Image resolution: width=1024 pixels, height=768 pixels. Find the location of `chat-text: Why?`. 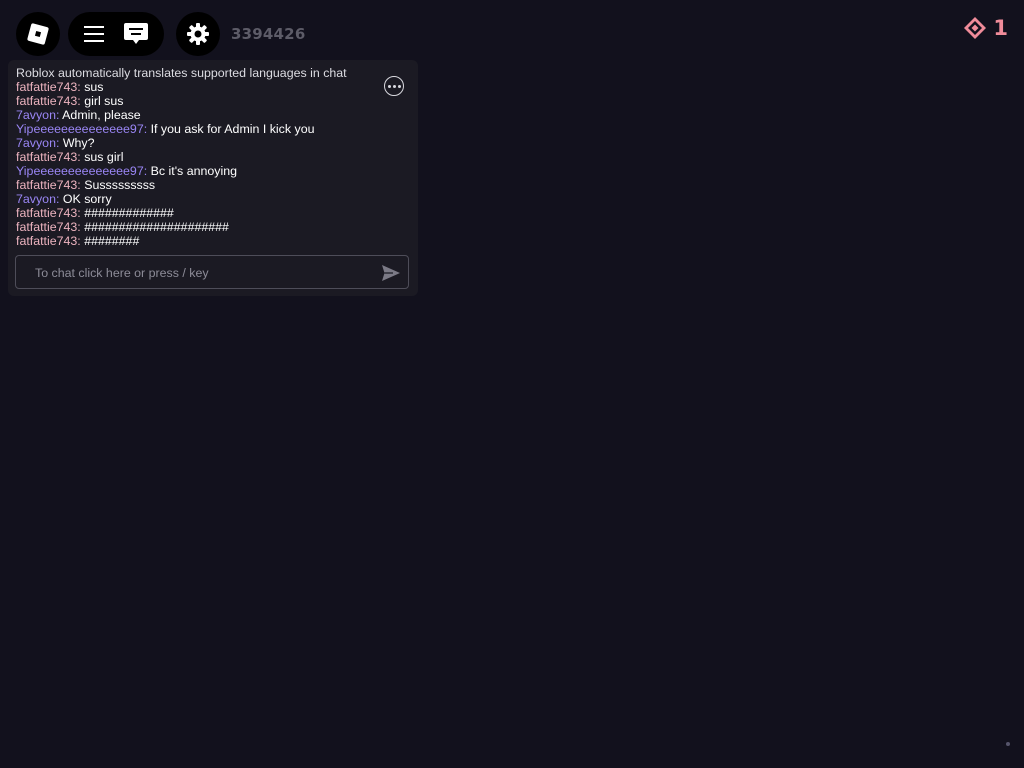

chat-text: Why? is located at coordinates (77, 143).